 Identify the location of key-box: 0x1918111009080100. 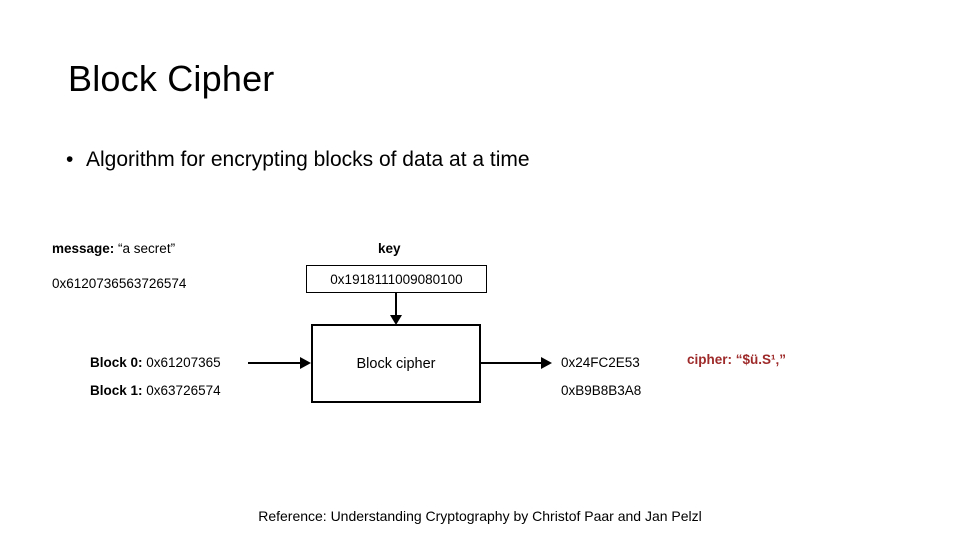
(396, 279).